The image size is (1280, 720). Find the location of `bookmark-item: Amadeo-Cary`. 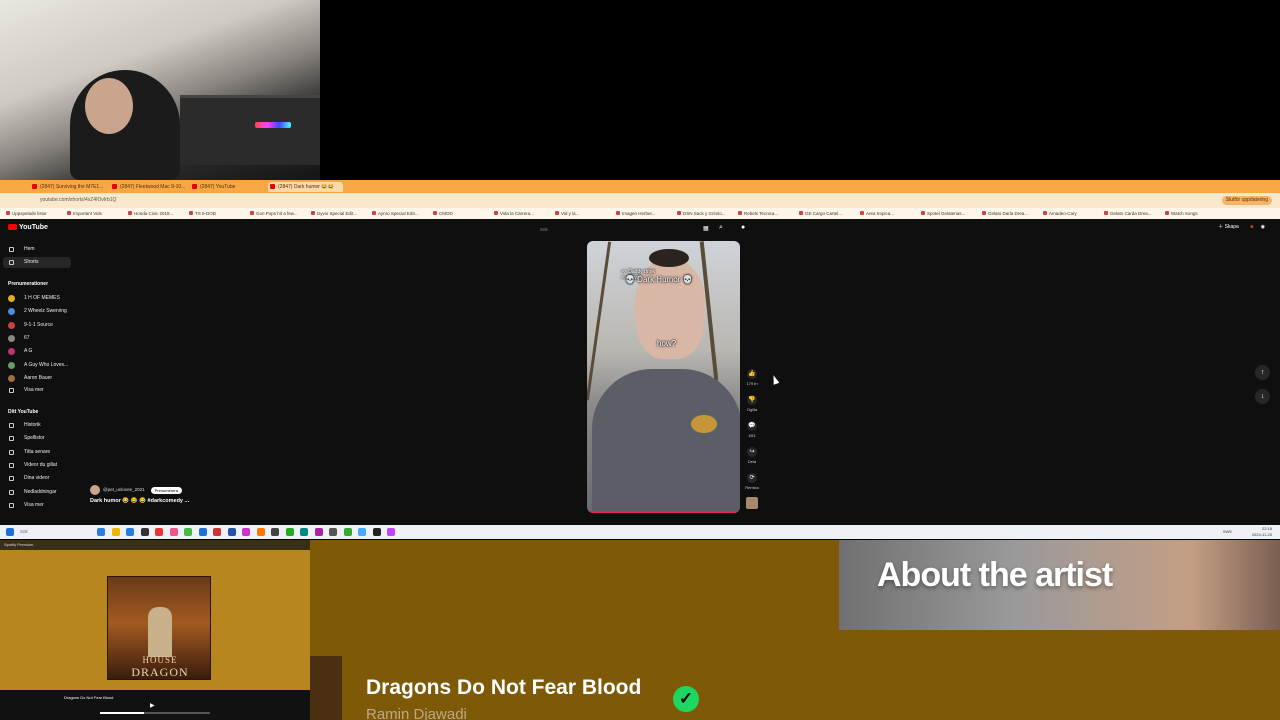

bookmark-item: Amadeo-Cary is located at coordinates (1060, 213).